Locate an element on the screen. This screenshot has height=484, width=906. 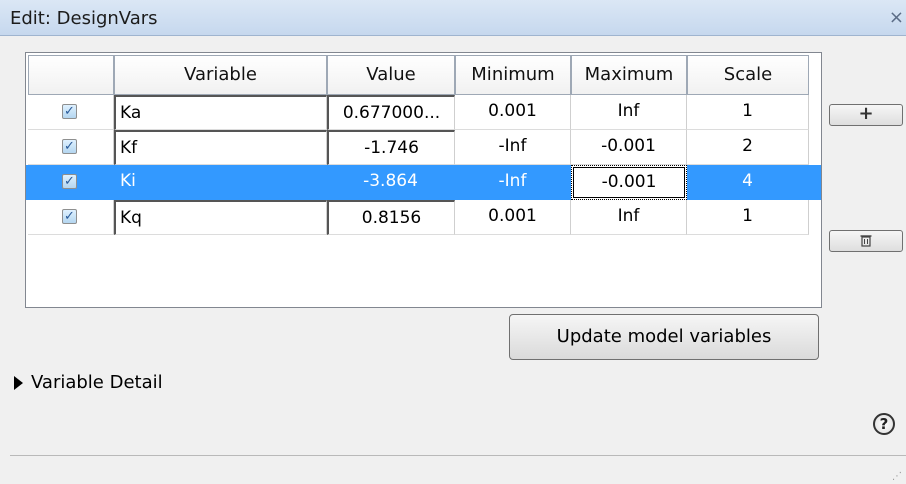
value-cell: 0.8156 is located at coordinates (391, 217).